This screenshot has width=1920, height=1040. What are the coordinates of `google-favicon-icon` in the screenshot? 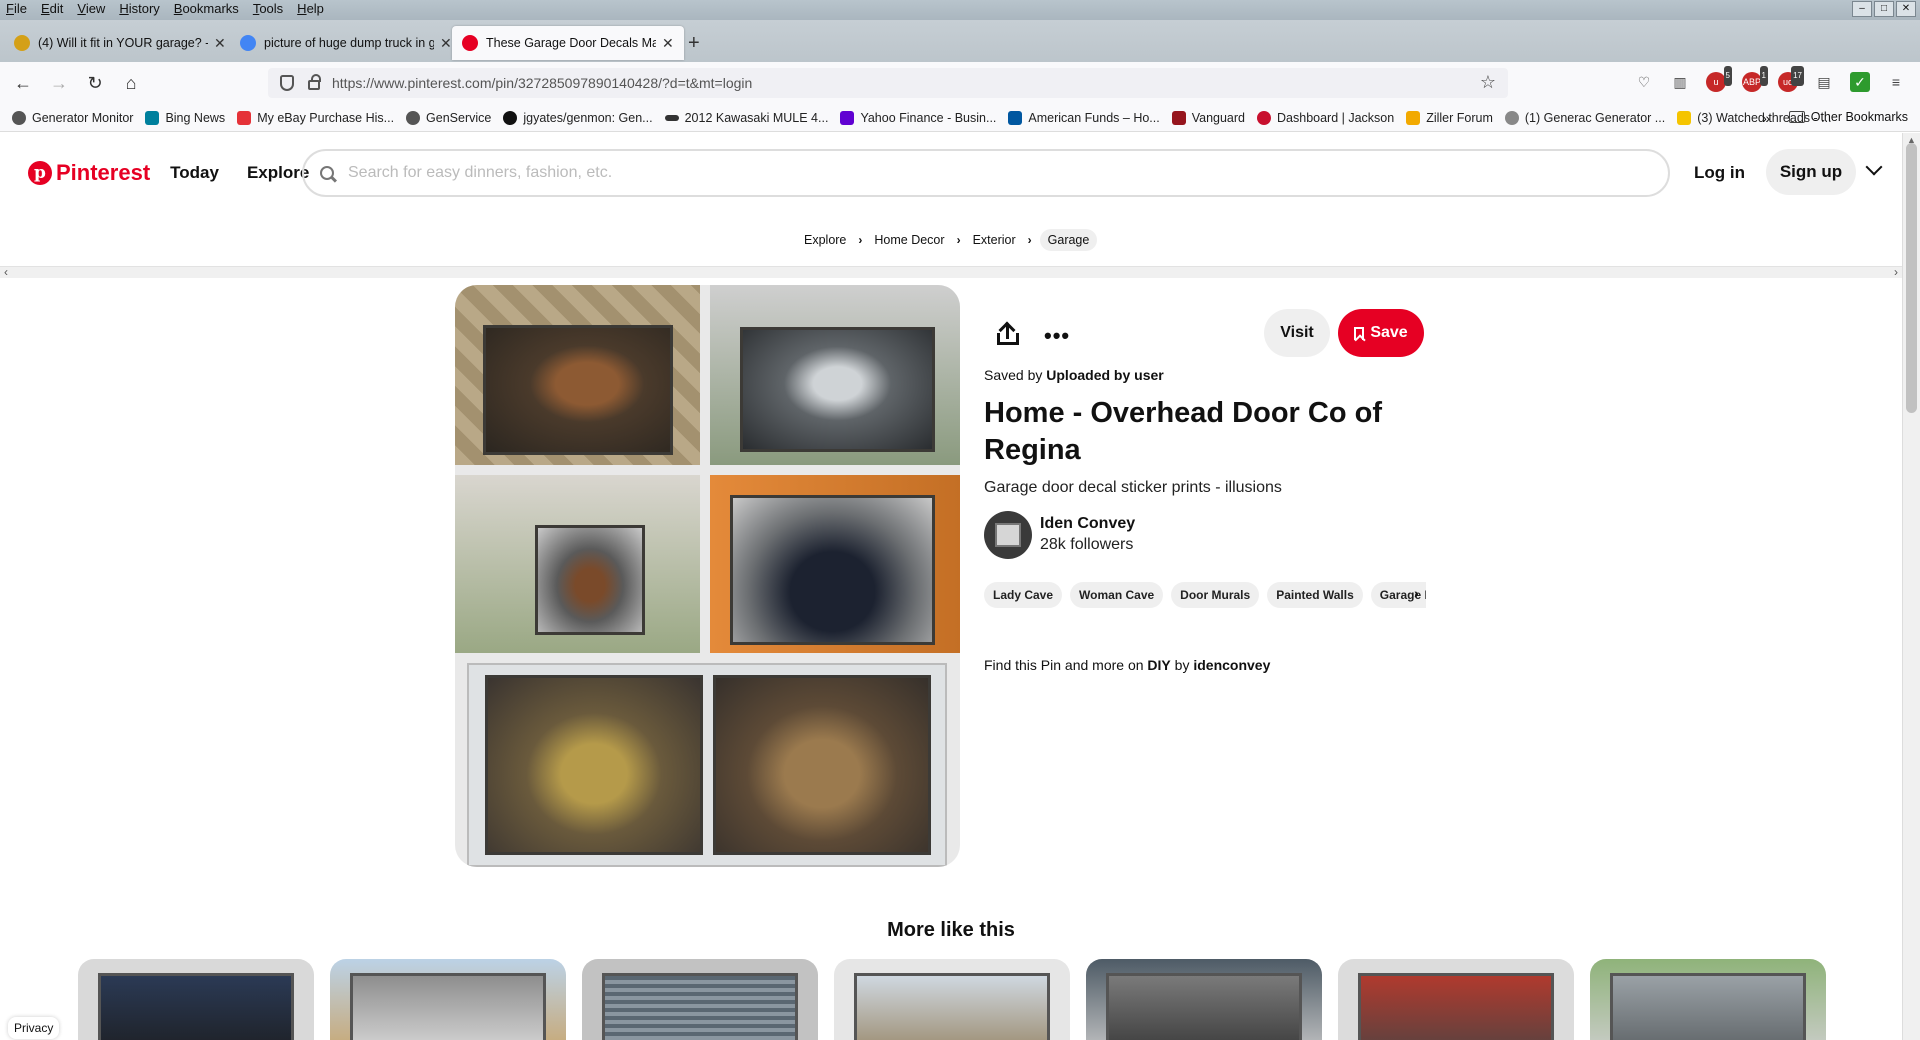 It's located at (248, 43).